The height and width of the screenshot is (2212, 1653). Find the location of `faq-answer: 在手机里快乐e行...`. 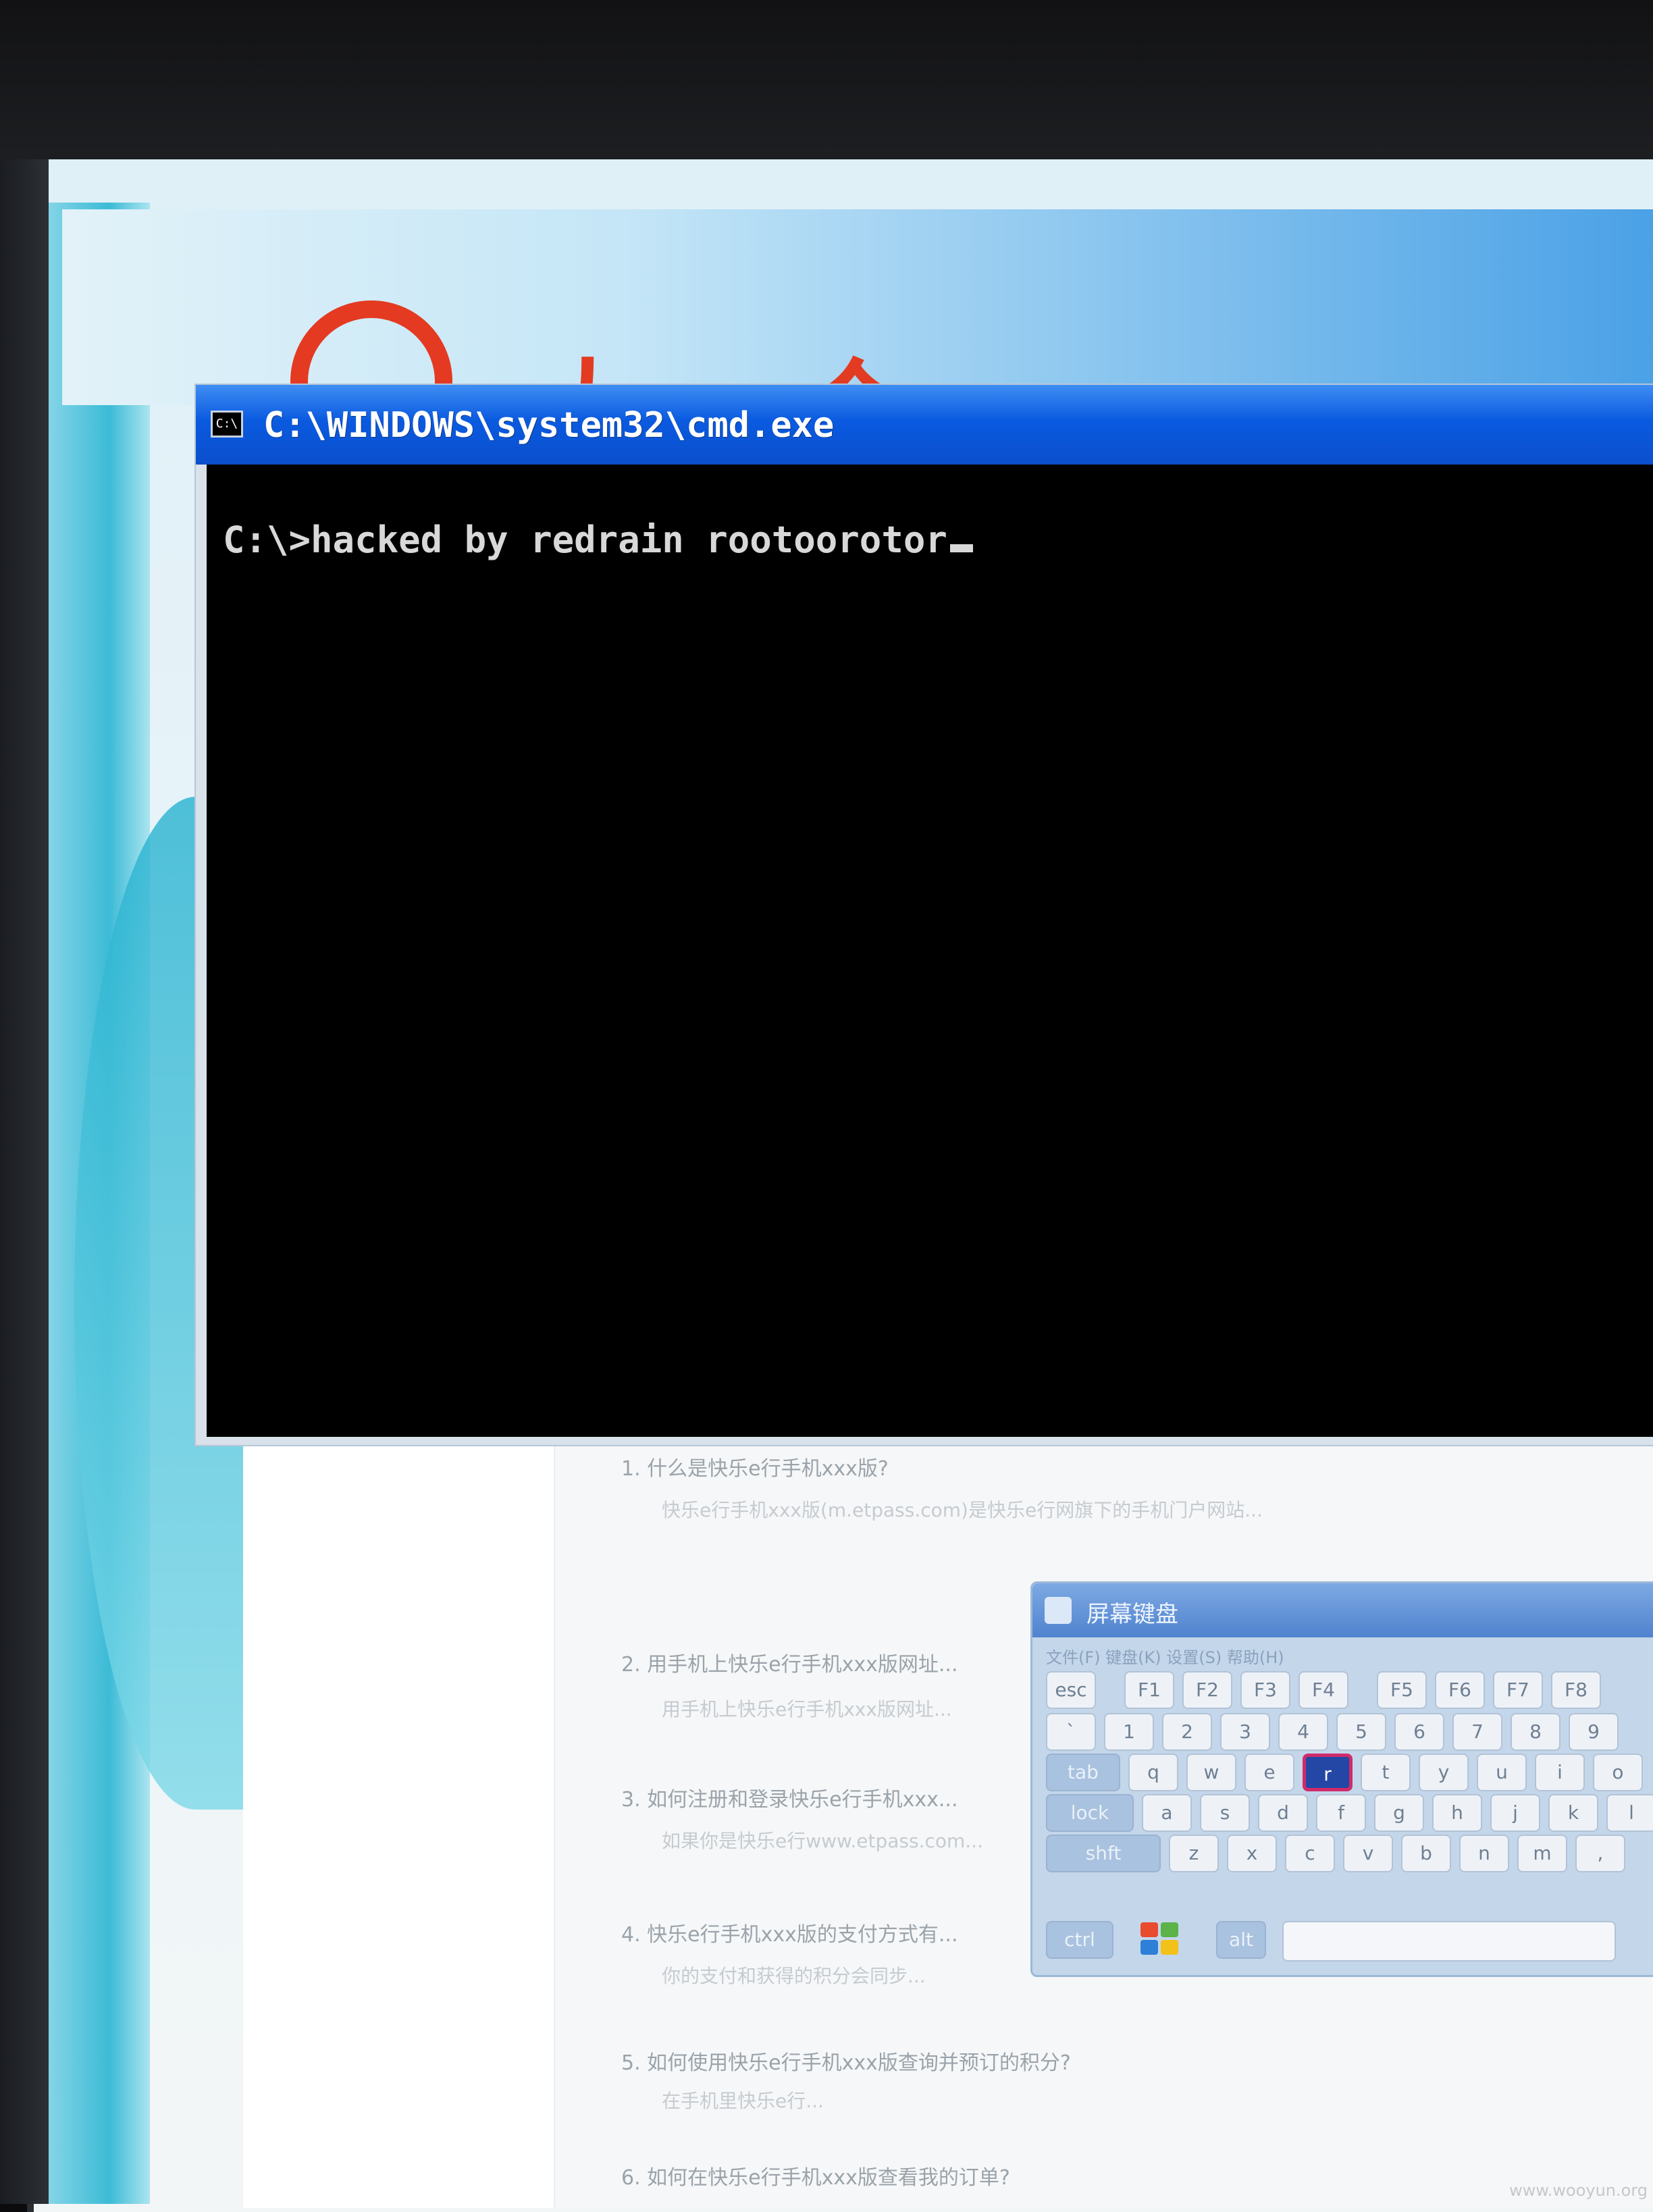

faq-answer: 在手机里快乐e行... is located at coordinates (743, 2101).